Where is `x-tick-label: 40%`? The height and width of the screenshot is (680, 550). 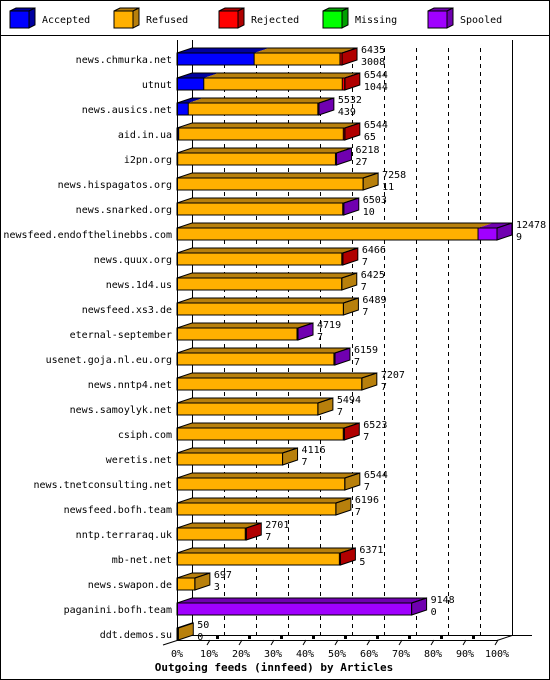
x-tick-label: 40% is located at coordinates (305, 654).